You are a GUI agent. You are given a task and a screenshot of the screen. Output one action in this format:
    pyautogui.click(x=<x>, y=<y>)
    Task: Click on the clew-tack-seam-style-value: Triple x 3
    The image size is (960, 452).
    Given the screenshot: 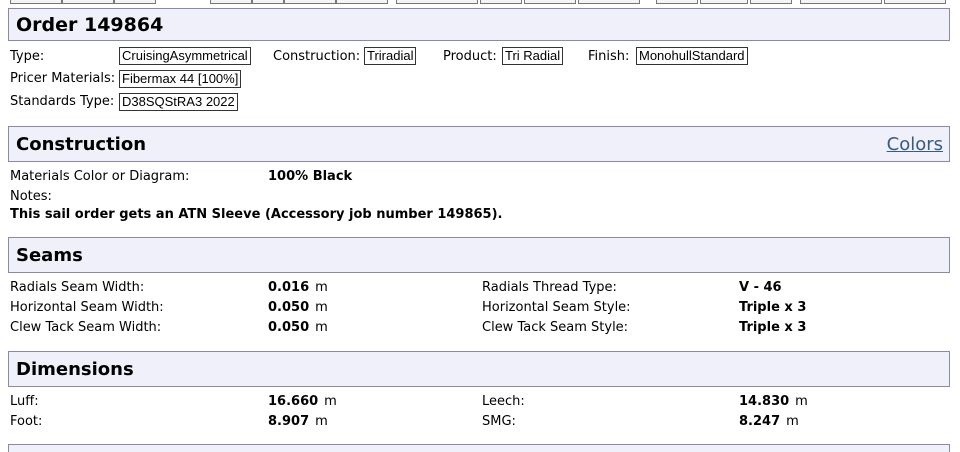 What is the action you would take?
    pyautogui.click(x=773, y=327)
    